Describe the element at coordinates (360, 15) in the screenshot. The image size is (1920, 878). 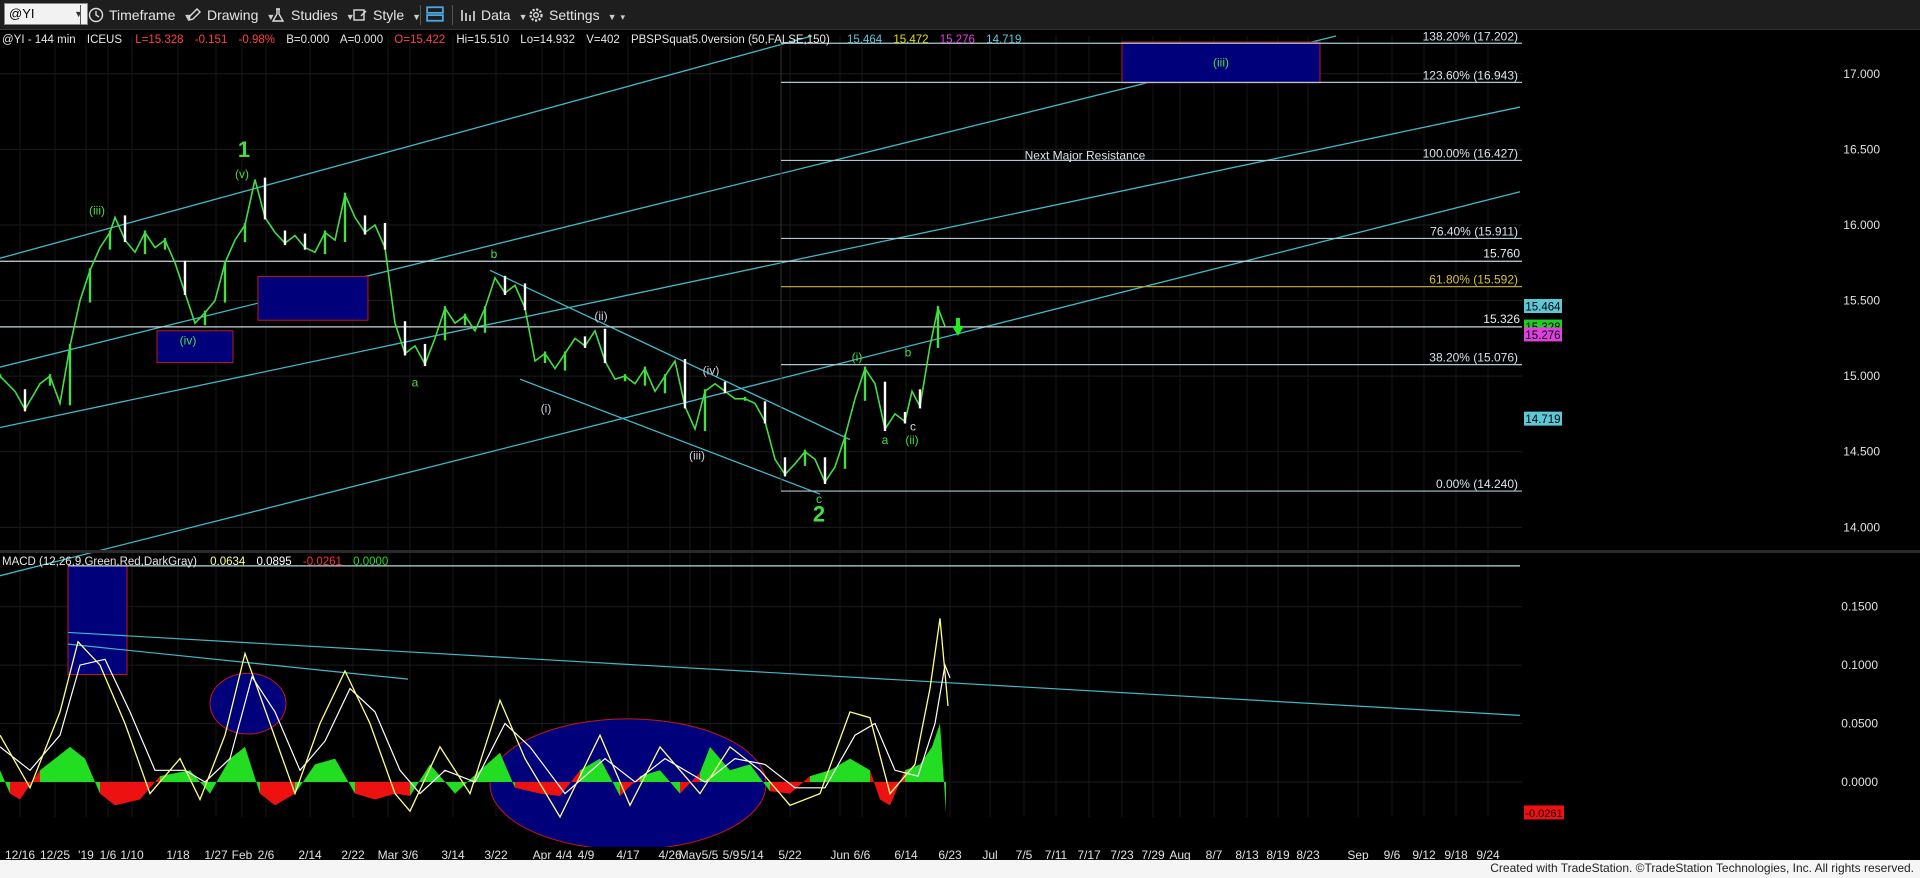
I see `style-icon` at that location.